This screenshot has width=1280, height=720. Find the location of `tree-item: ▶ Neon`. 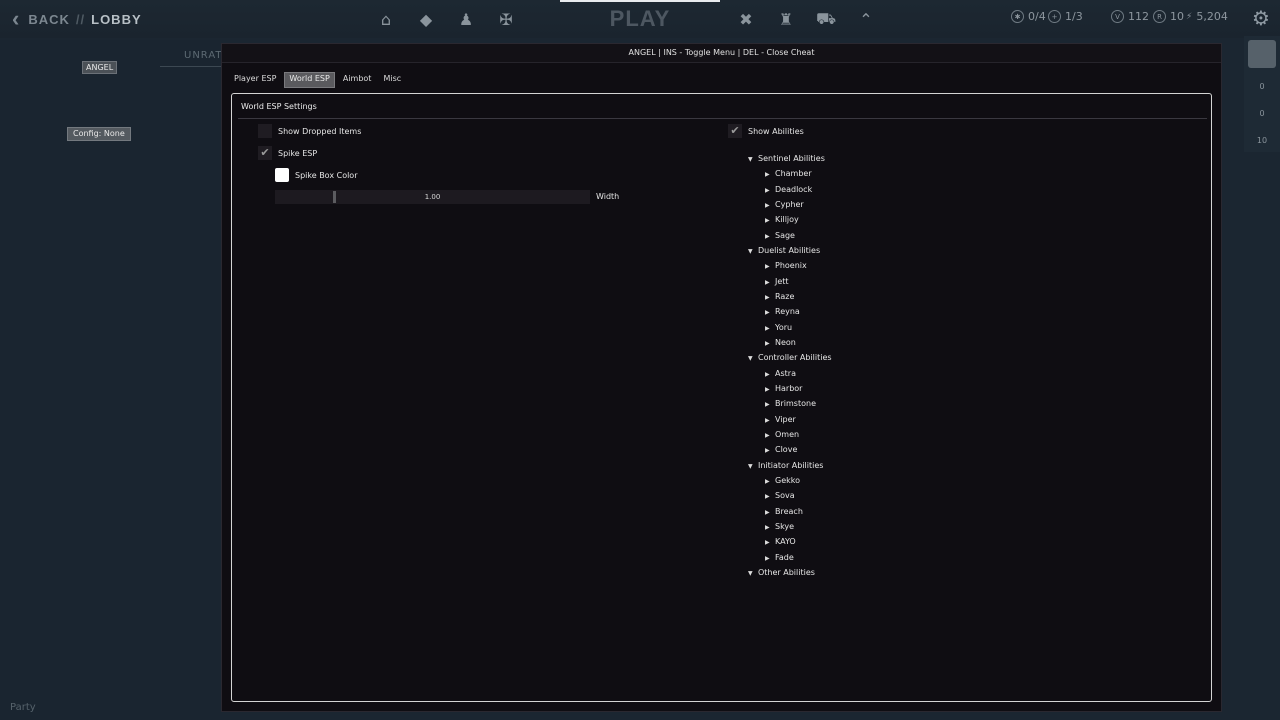

tree-item: ▶ Neon is located at coordinates (790, 342).